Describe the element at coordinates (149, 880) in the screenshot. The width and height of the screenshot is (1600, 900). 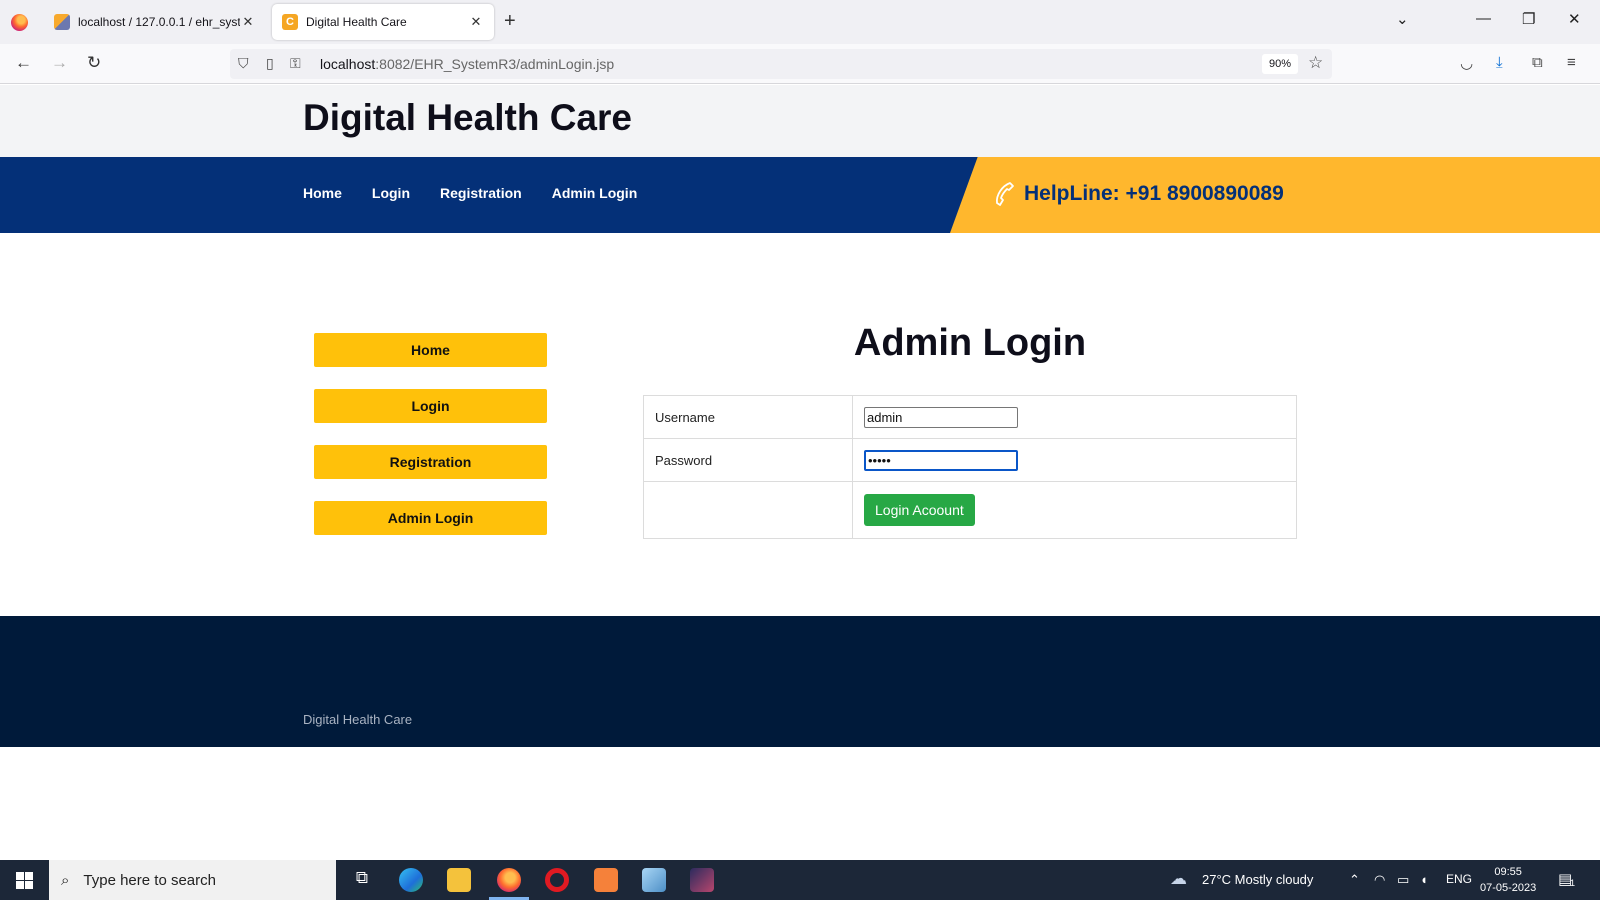
I see `taskbar-search-placeholder: Type here to search` at that location.